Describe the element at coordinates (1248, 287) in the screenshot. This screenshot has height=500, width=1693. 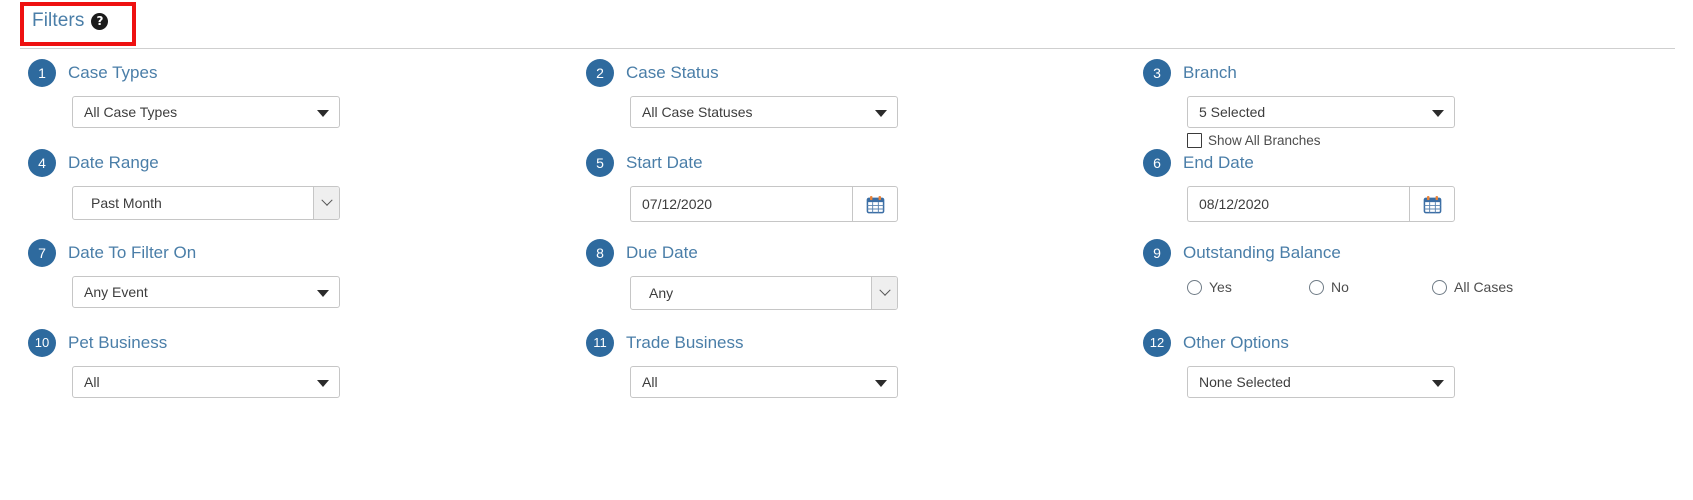
I see `radio-option-yes: Yes` at that location.